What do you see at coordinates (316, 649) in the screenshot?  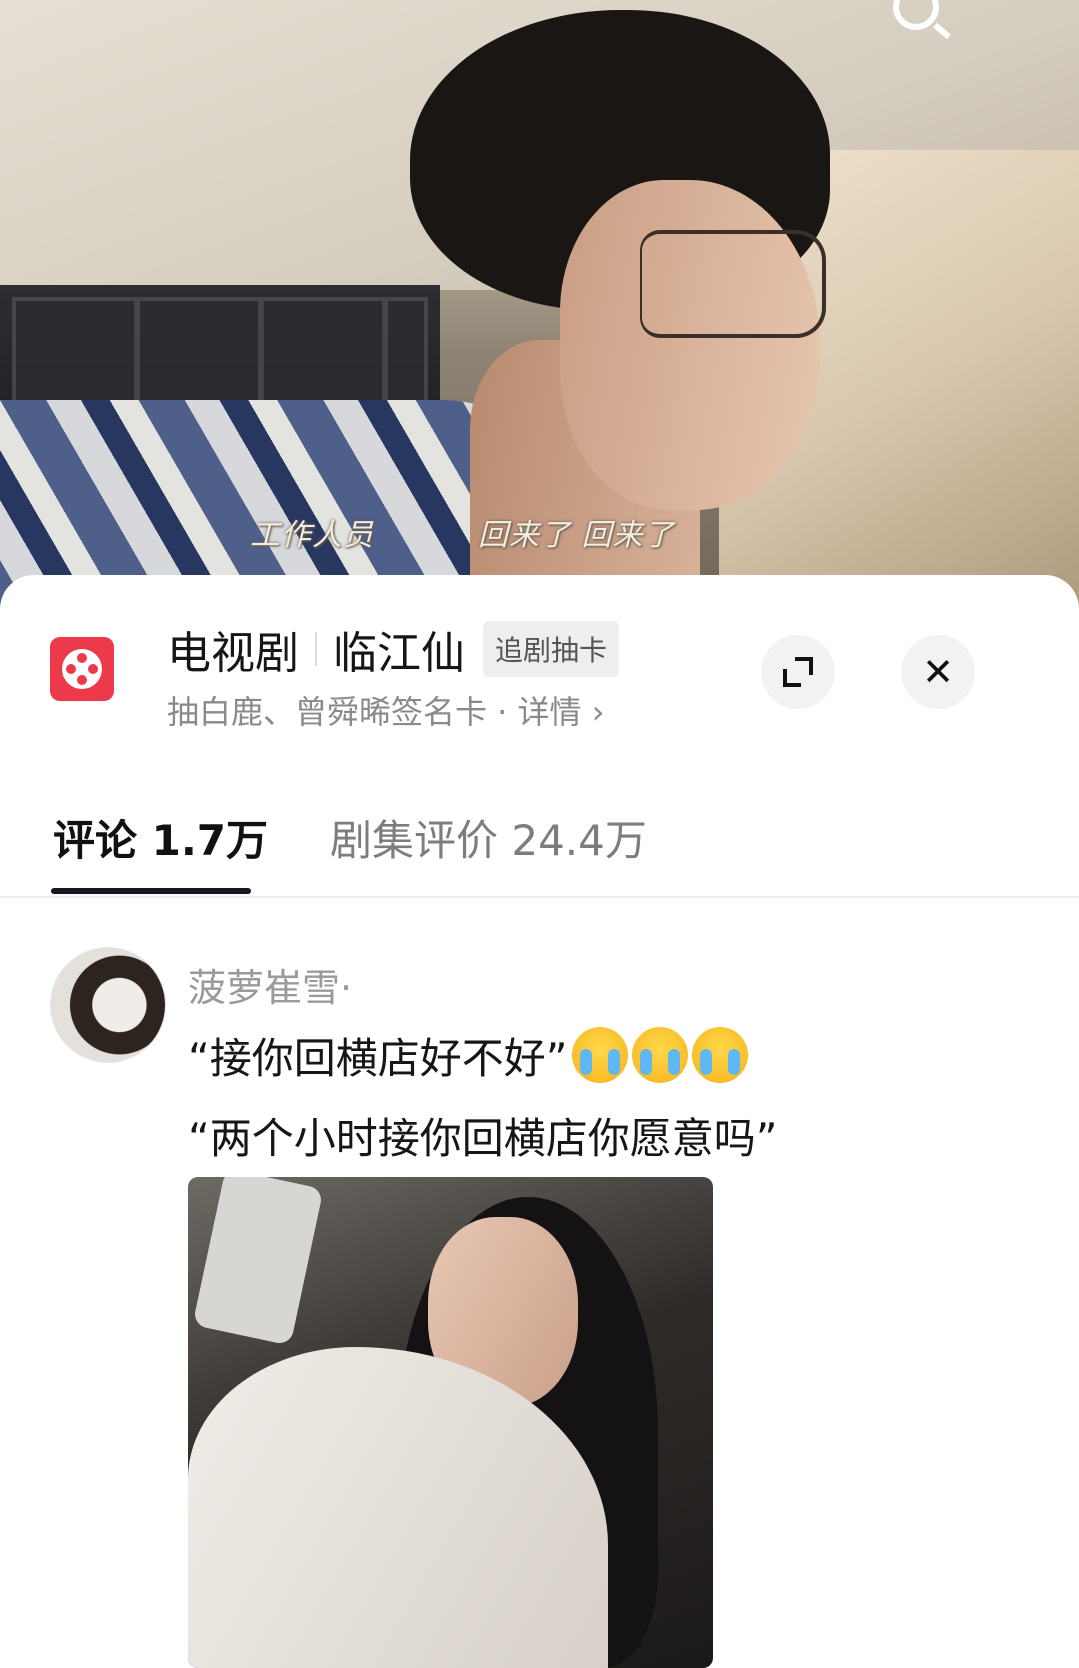 I see `title-separator` at bounding box center [316, 649].